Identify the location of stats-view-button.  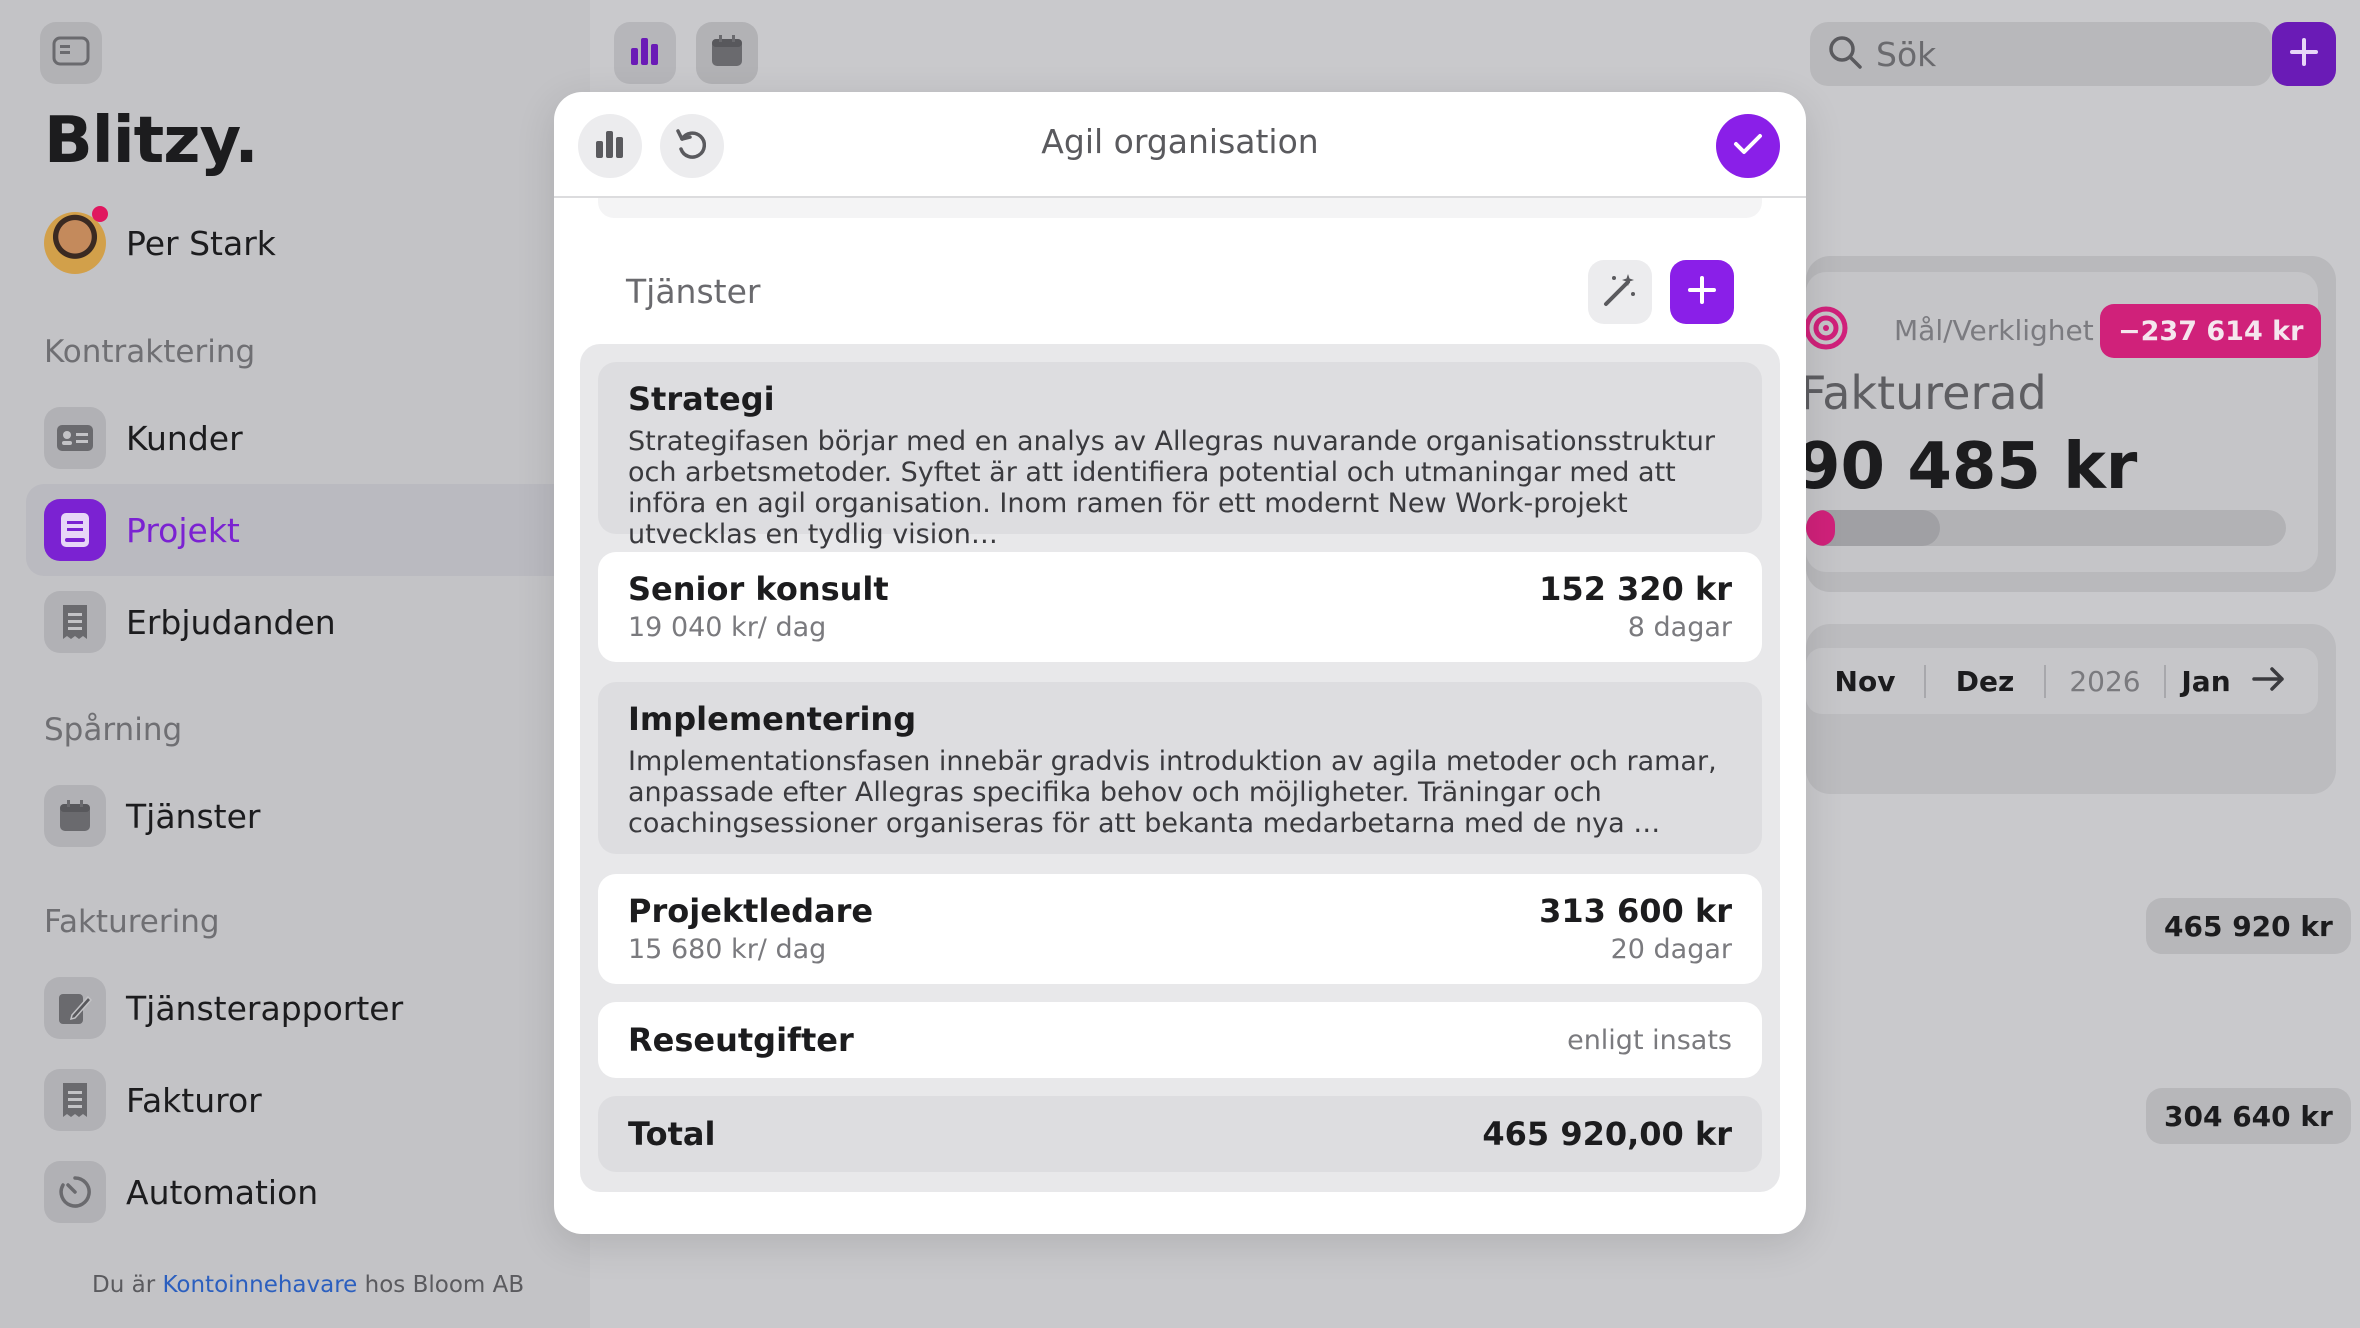
(645, 53).